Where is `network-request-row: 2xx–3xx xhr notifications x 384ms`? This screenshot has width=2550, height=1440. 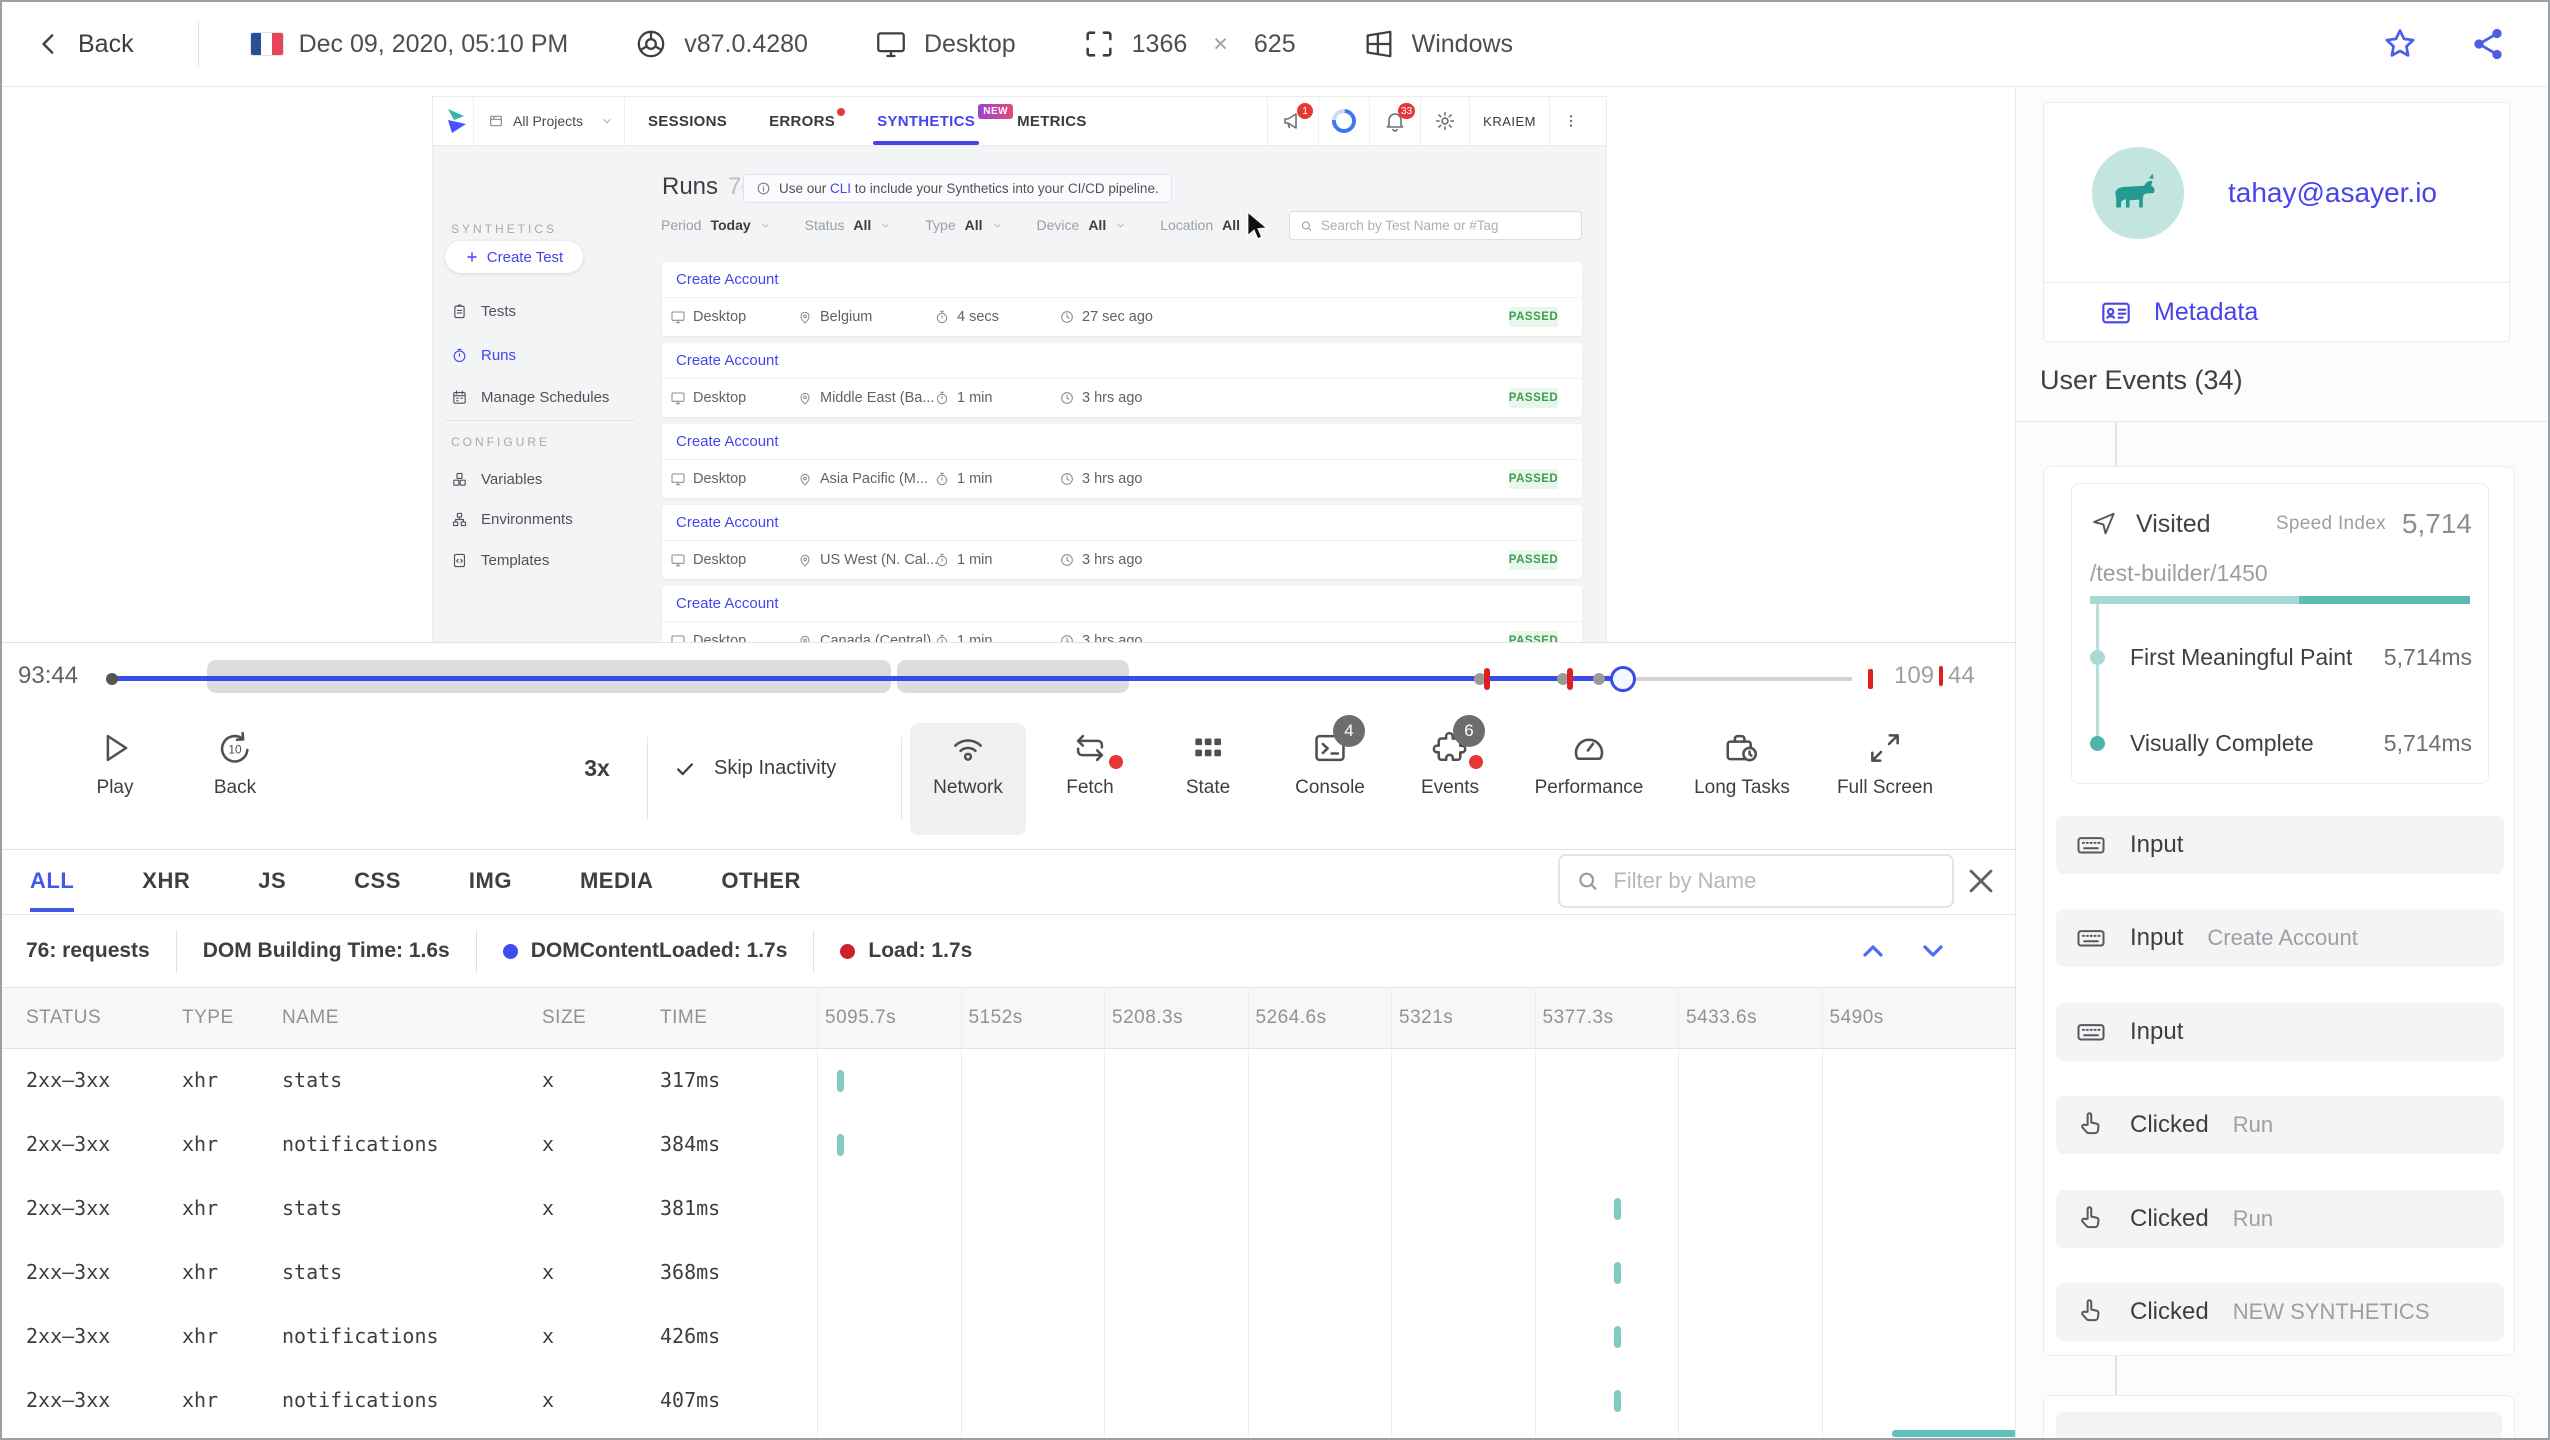
network-request-row: 2xx–3xx xhr notifications x 384ms is located at coordinates (1008, 1145).